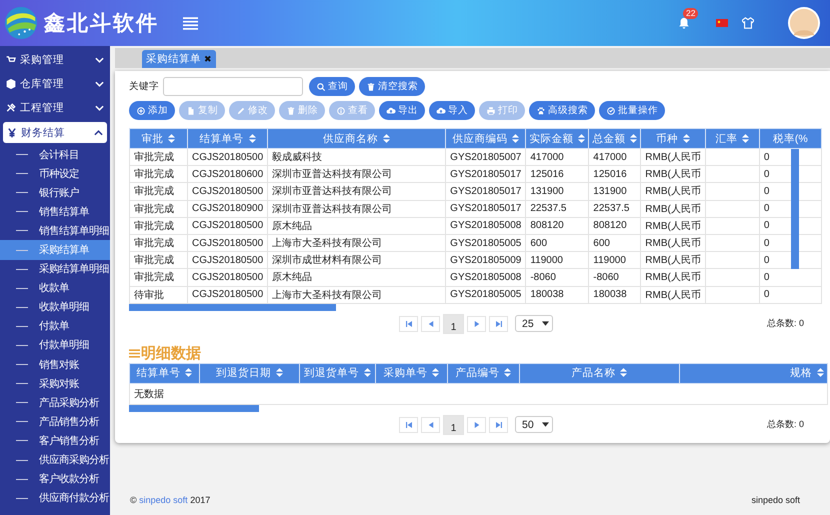 This screenshot has width=830, height=515. What do you see at coordinates (609, 260) in the screenshot?
I see `table-cell: 119000` at bounding box center [609, 260].